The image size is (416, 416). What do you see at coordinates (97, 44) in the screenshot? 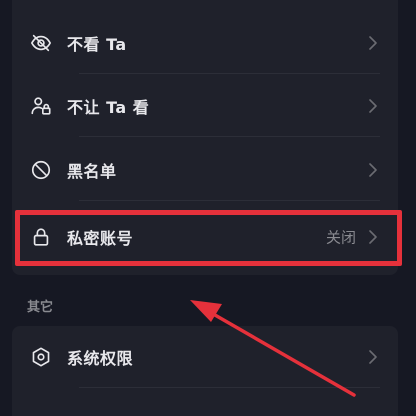
I see `settings-item-label: 不看 Ta` at bounding box center [97, 44].